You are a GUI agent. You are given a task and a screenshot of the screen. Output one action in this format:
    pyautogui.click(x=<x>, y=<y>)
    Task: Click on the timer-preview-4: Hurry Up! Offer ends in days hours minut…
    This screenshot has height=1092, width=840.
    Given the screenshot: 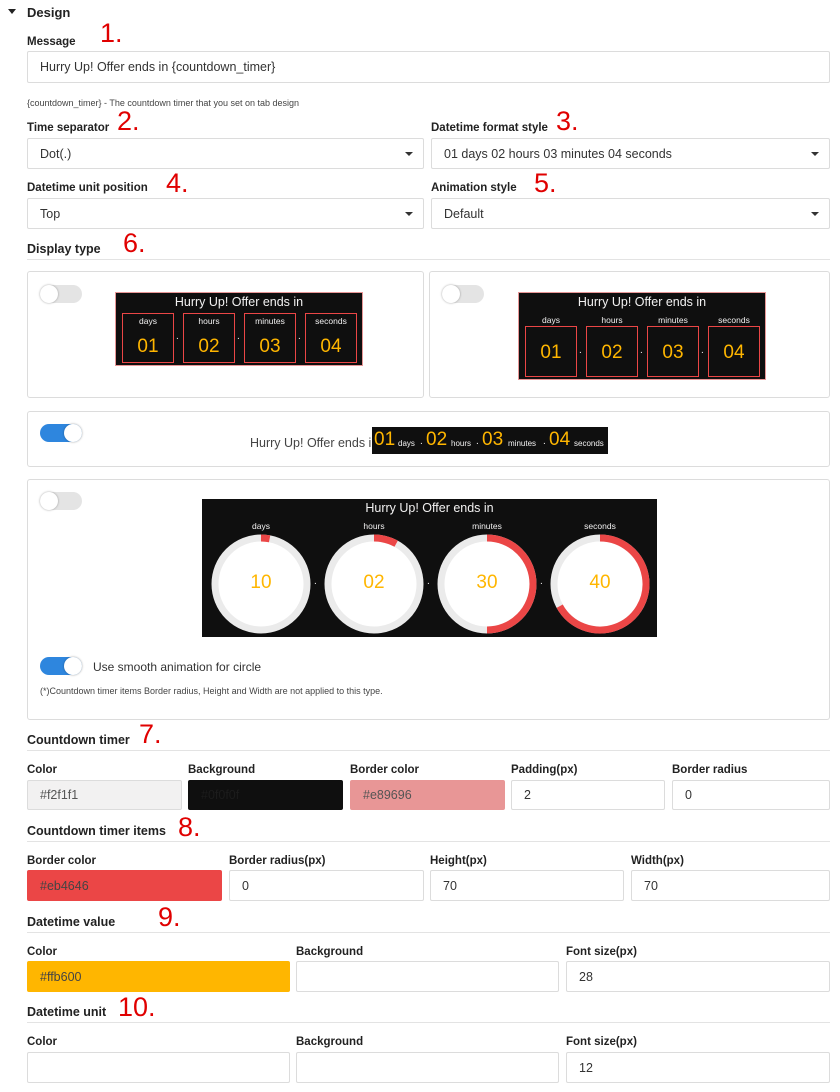 What is the action you would take?
    pyautogui.click(x=429, y=568)
    